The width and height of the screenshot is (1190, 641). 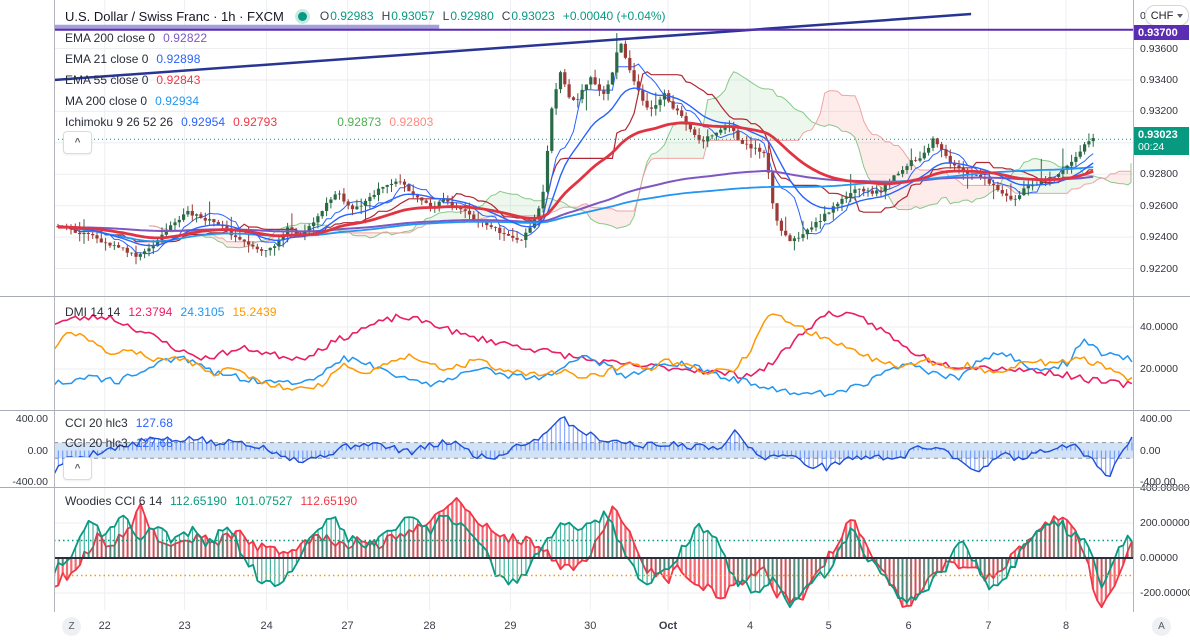 I want to click on time-tick-label: 4, so click(x=750, y=626).